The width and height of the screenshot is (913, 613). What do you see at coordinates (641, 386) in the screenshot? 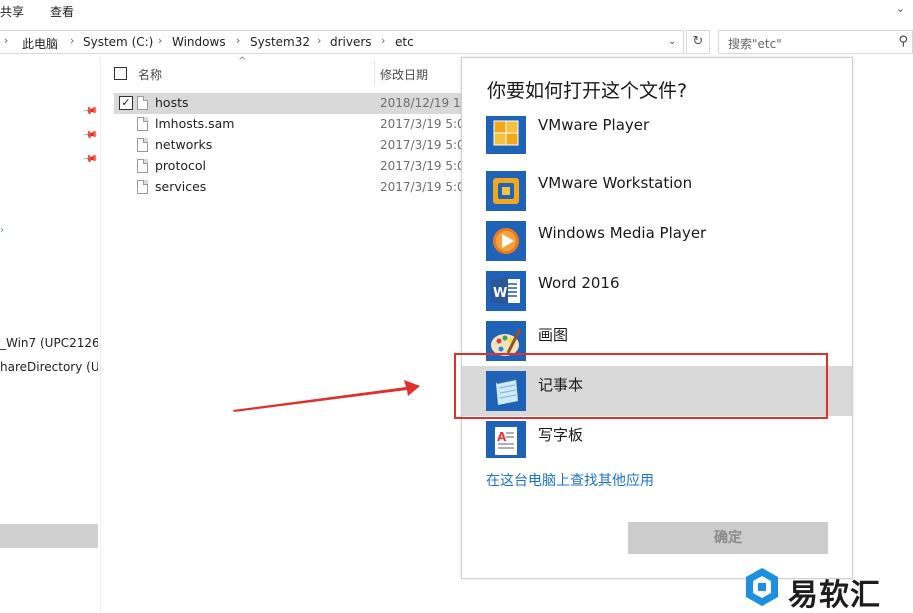
I see `annotation-highlight-box` at bounding box center [641, 386].